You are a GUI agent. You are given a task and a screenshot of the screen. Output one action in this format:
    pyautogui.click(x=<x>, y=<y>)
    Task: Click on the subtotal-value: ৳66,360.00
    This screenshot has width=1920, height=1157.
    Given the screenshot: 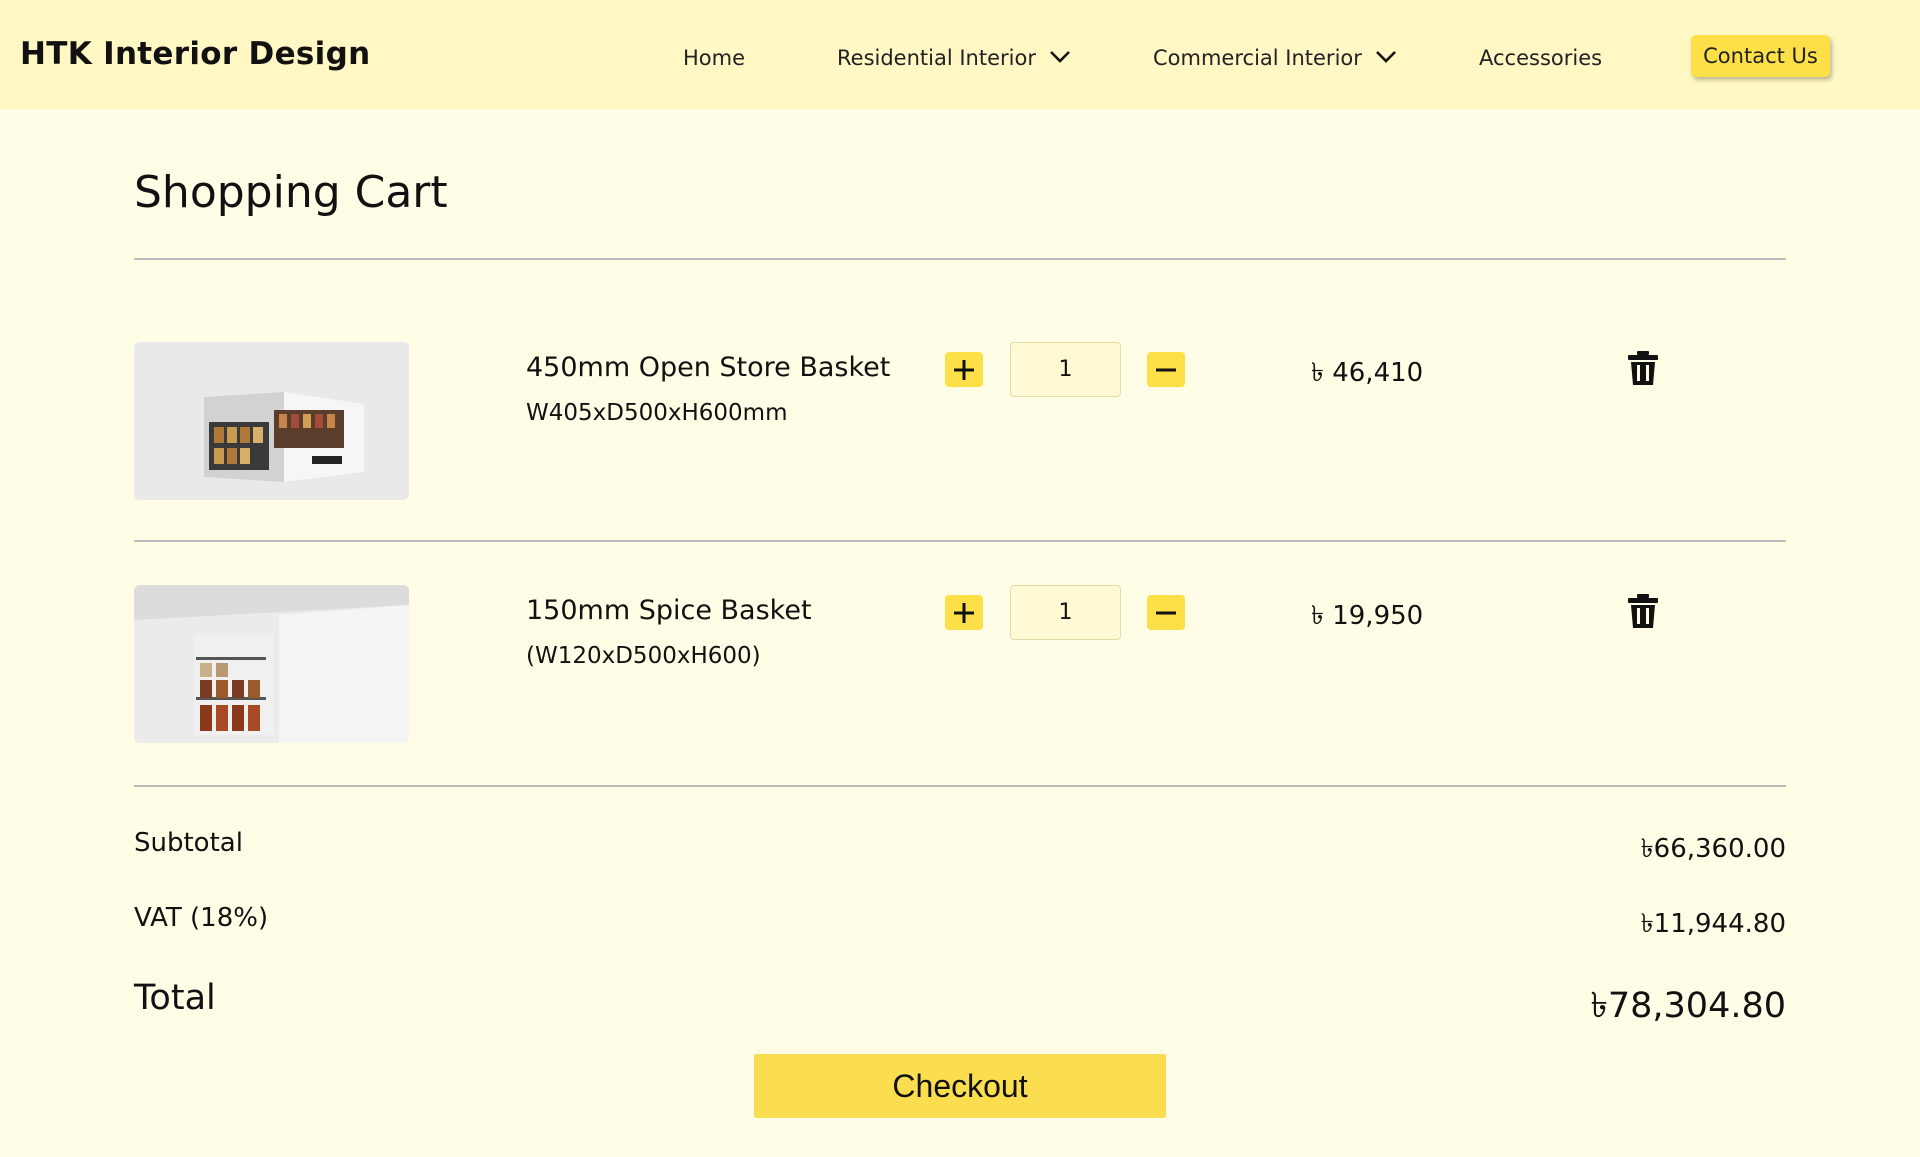 What is the action you would take?
    pyautogui.click(x=1713, y=849)
    